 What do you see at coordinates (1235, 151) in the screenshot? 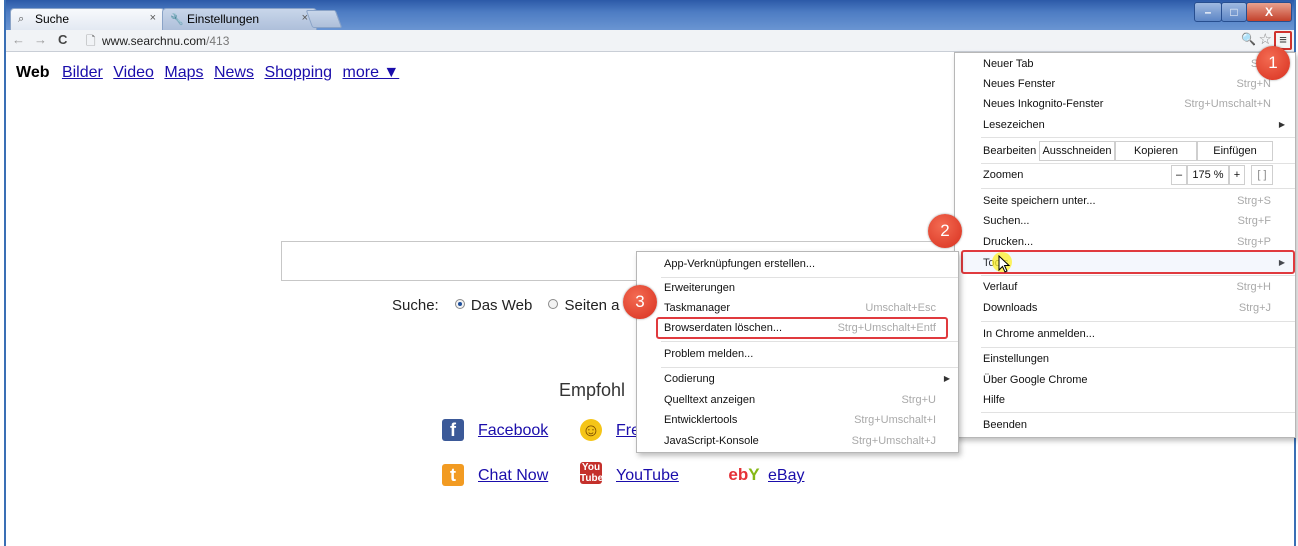
I see `paste-button: Einfügen` at bounding box center [1235, 151].